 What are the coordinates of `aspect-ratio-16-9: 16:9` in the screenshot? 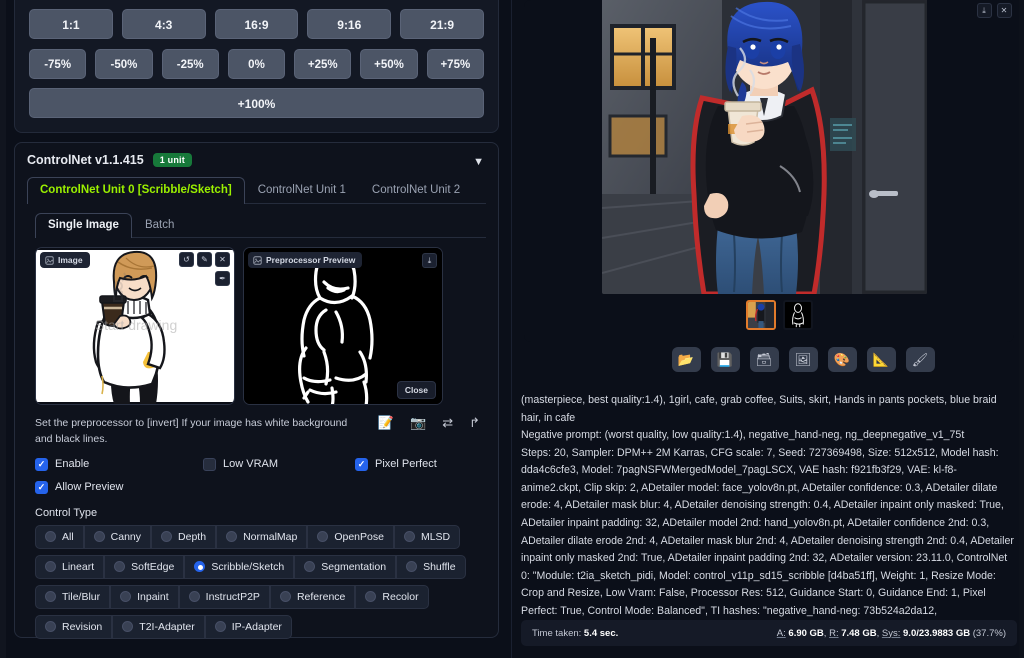 It's located at (256, 24).